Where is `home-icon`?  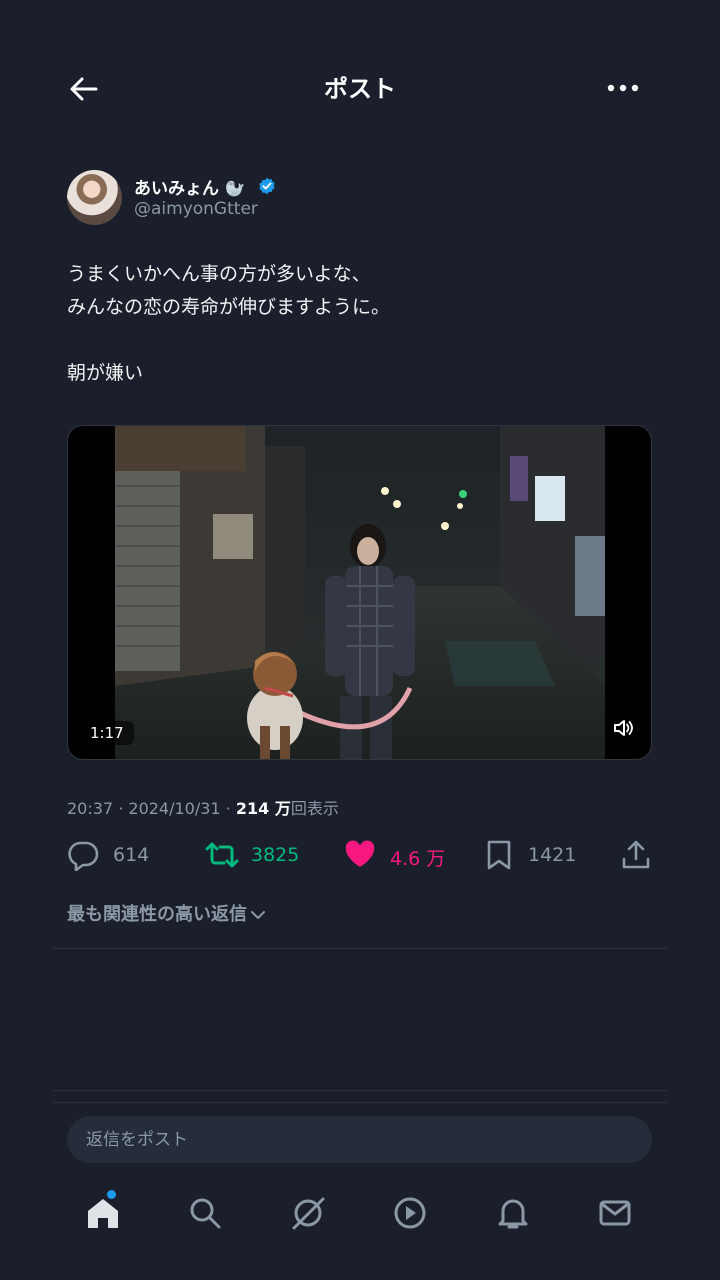
home-icon is located at coordinates (103, 1214).